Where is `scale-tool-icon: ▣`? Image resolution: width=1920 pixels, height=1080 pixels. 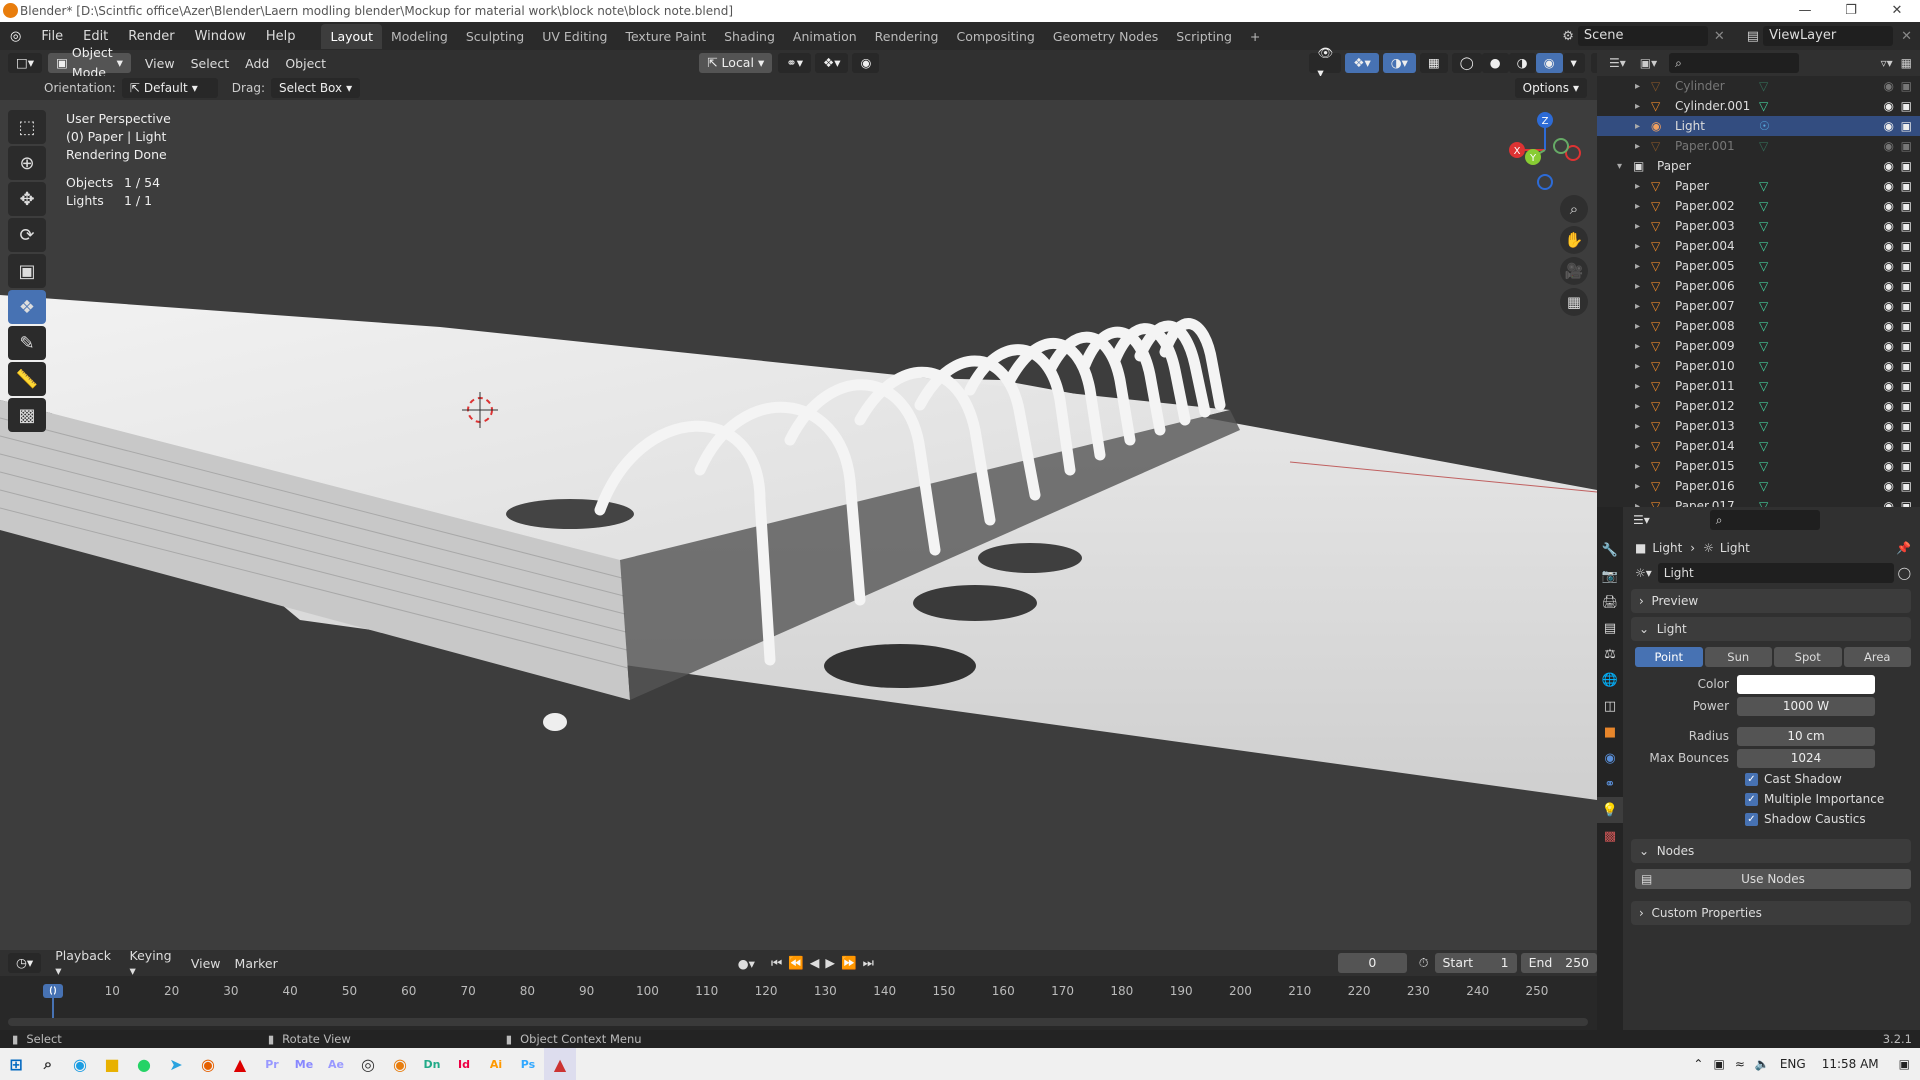 scale-tool-icon: ▣ is located at coordinates (27, 271).